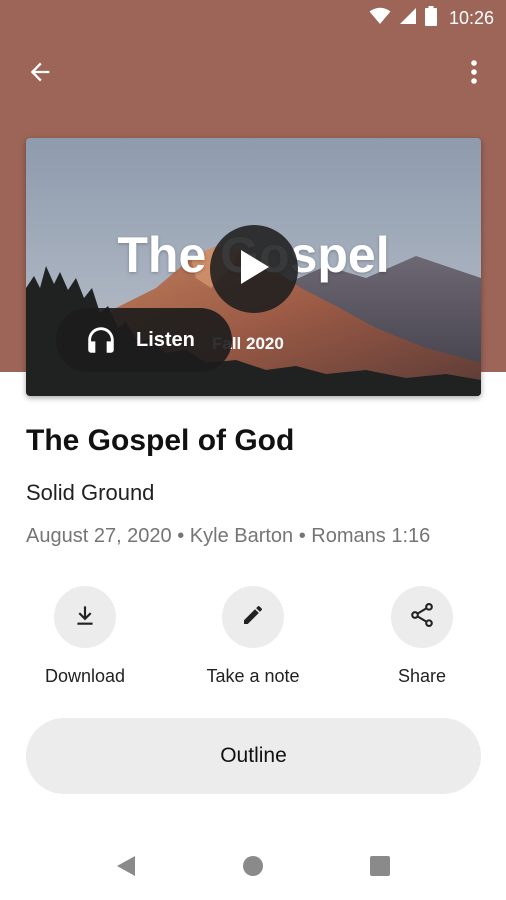  I want to click on more-options-button, so click(474, 74).